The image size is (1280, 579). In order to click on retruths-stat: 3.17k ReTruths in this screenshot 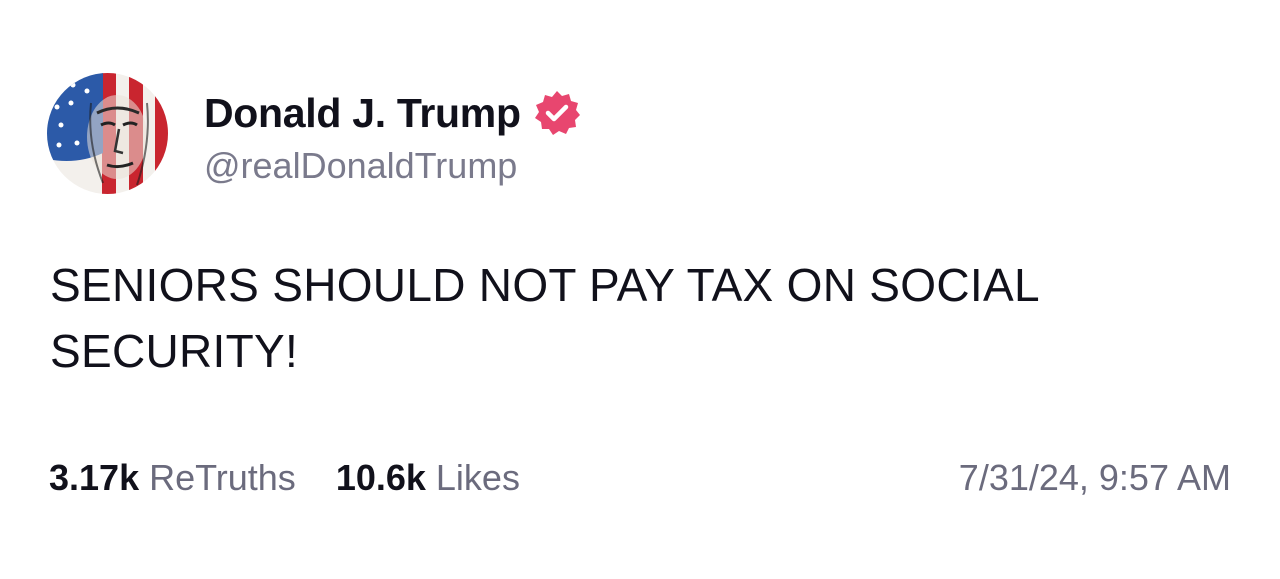, I will do `click(172, 478)`.